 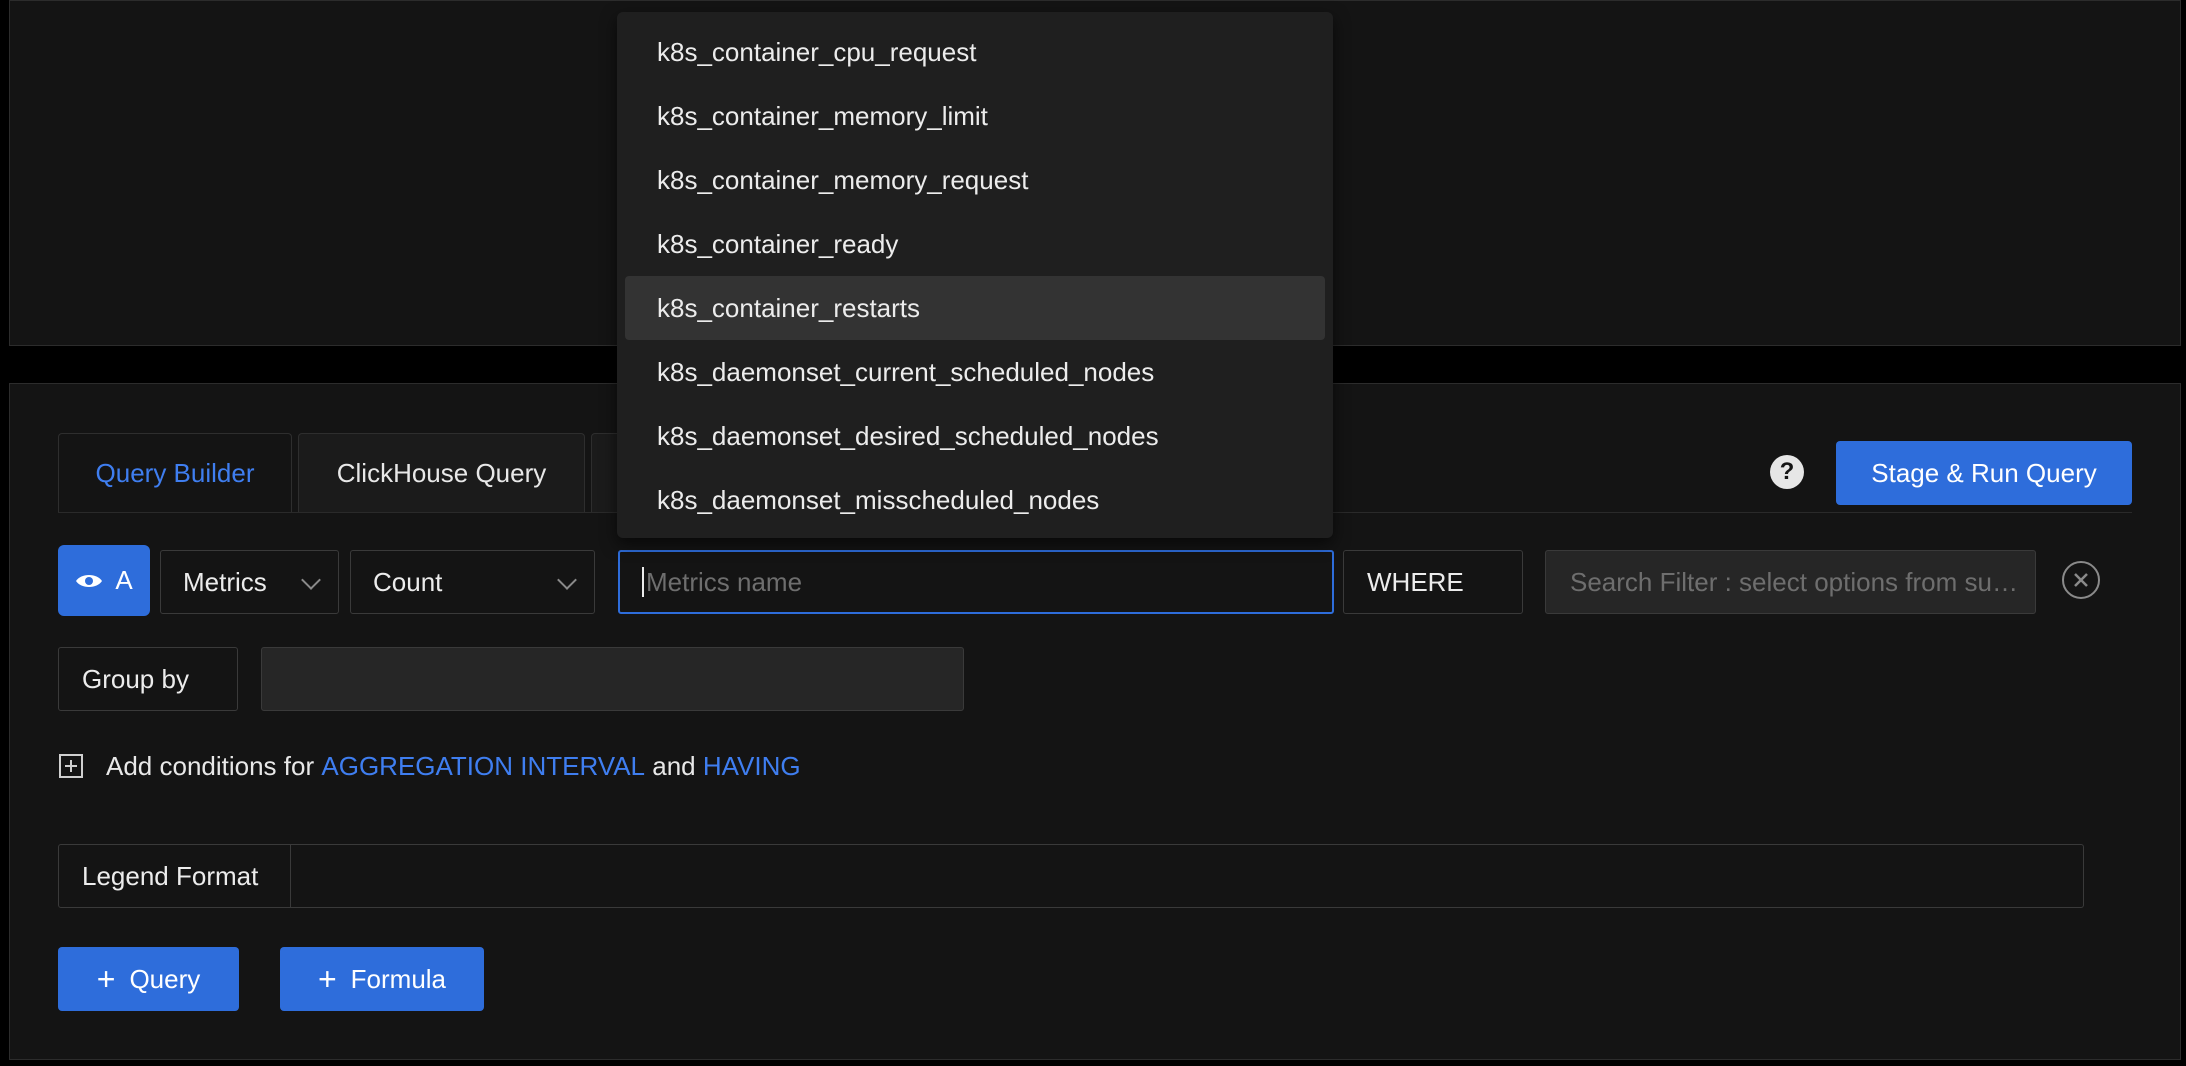 I want to click on data-source-value: Metrics, so click(x=225, y=581).